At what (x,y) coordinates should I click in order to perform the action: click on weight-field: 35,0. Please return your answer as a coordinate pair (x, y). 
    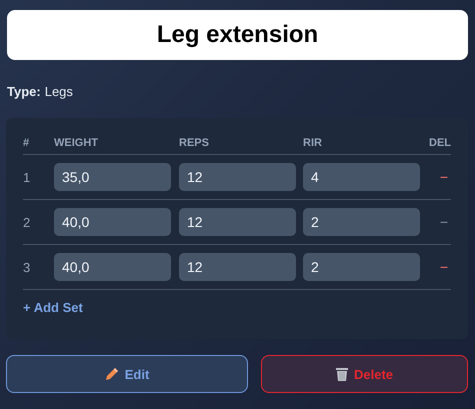
    Looking at the image, I should click on (112, 177).